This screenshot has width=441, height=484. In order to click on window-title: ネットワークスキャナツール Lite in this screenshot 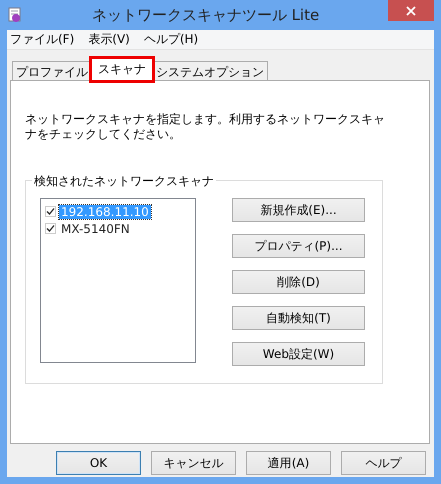, I will do `click(205, 15)`.